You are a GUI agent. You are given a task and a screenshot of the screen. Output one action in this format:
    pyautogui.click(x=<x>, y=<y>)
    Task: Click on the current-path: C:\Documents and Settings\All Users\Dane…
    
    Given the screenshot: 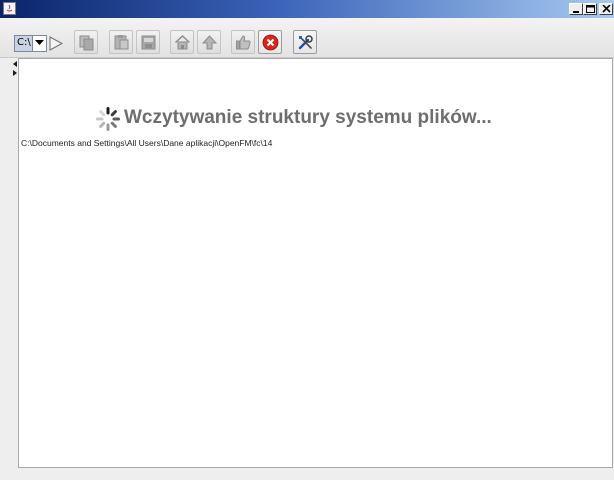 What is the action you would take?
    pyautogui.click(x=147, y=143)
    